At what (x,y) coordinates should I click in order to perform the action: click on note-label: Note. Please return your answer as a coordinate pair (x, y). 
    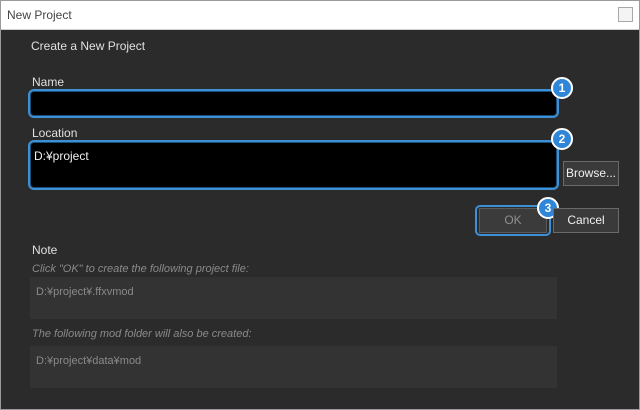
    Looking at the image, I should click on (45, 250).